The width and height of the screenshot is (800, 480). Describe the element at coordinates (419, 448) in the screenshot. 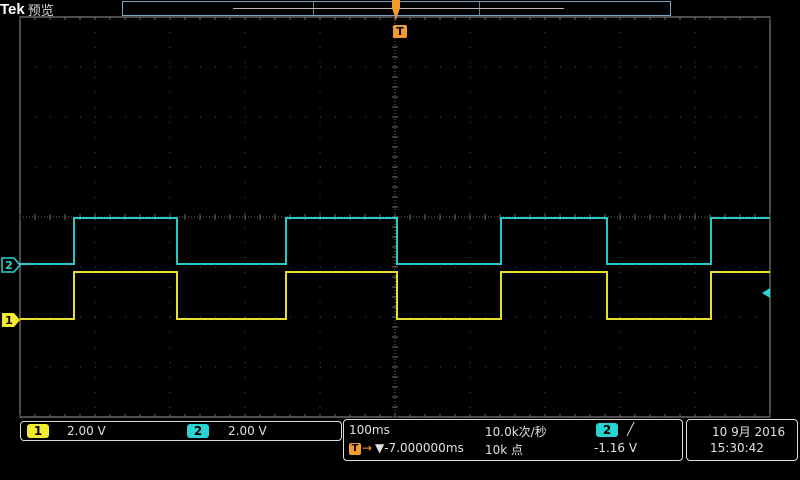

I see `trigger-position-value: ▼-7.000000ms` at that location.